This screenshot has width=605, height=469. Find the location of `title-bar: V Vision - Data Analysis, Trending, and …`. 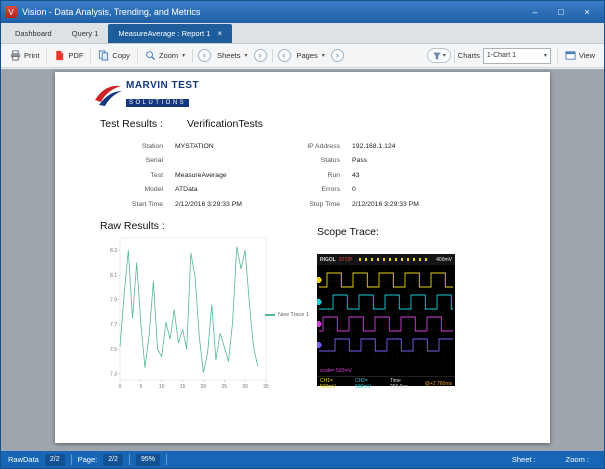

title-bar: V Vision - Data Analysis, Trending, and … is located at coordinates (302, 12).